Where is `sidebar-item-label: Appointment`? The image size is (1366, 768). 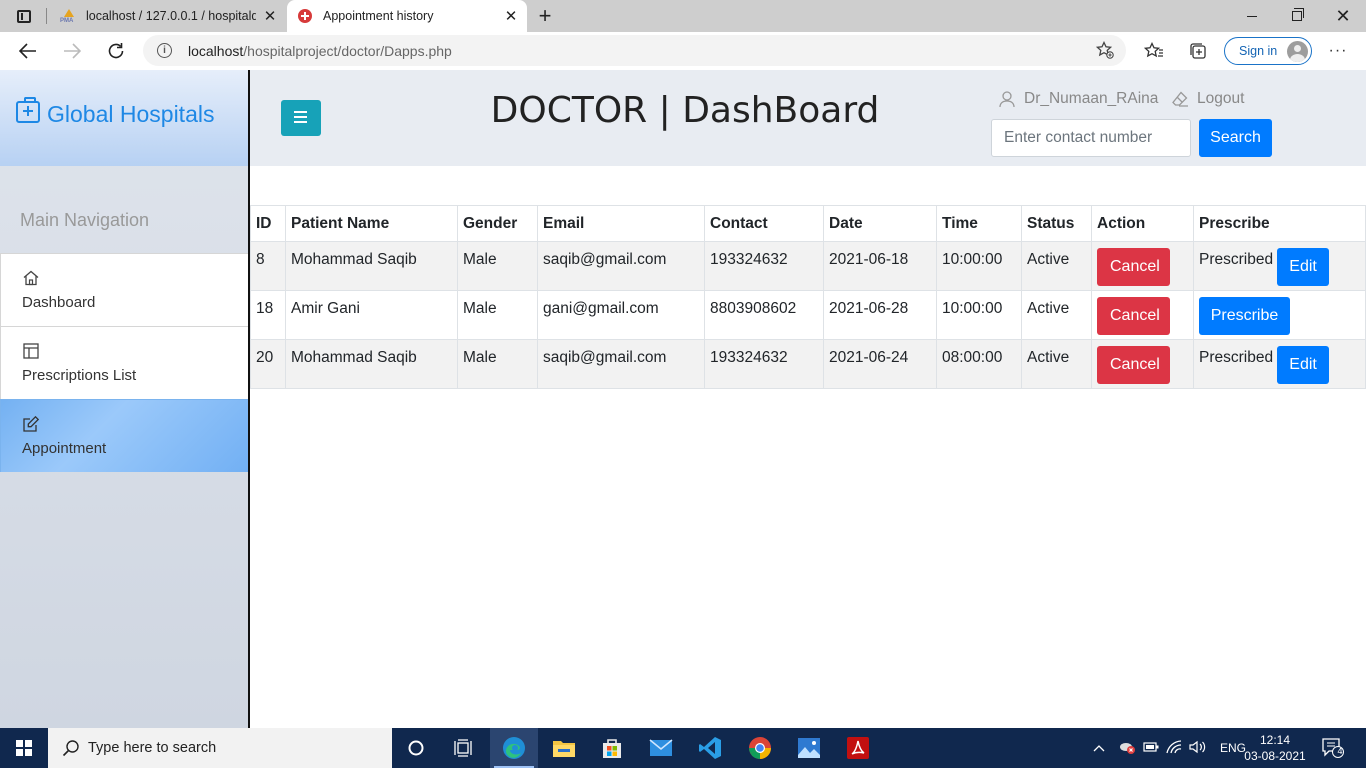
sidebar-item-label: Appointment is located at coordinates (64, 448).